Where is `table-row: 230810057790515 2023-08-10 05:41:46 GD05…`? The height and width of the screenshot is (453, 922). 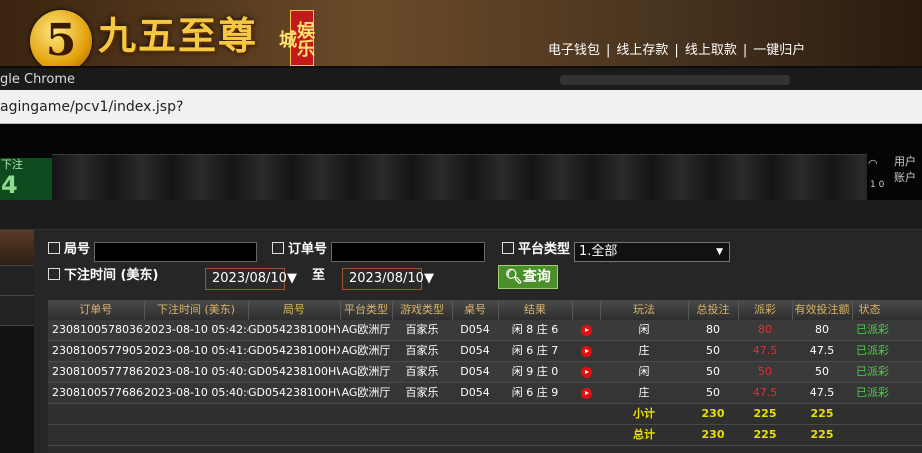
table-row: 230810057790515 2023-08-10 05:41:46 GD05… is located at coordinates (485, 351).